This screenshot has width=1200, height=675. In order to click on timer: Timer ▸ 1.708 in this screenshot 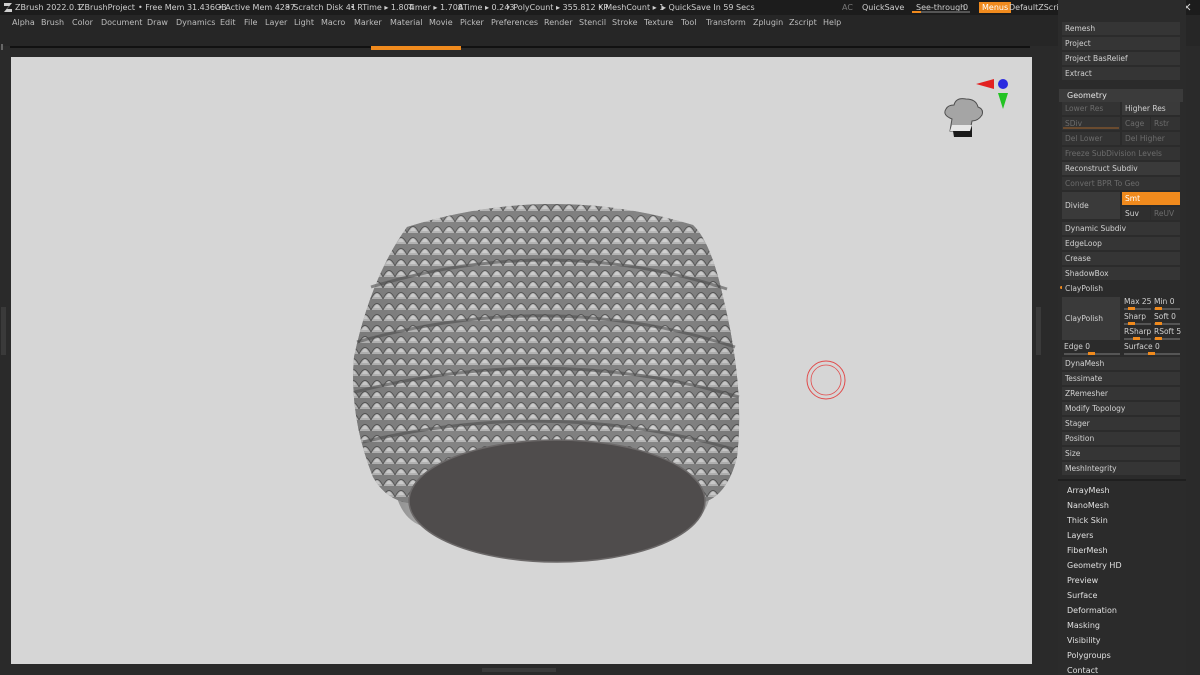, I will do `click(435, 7)`.